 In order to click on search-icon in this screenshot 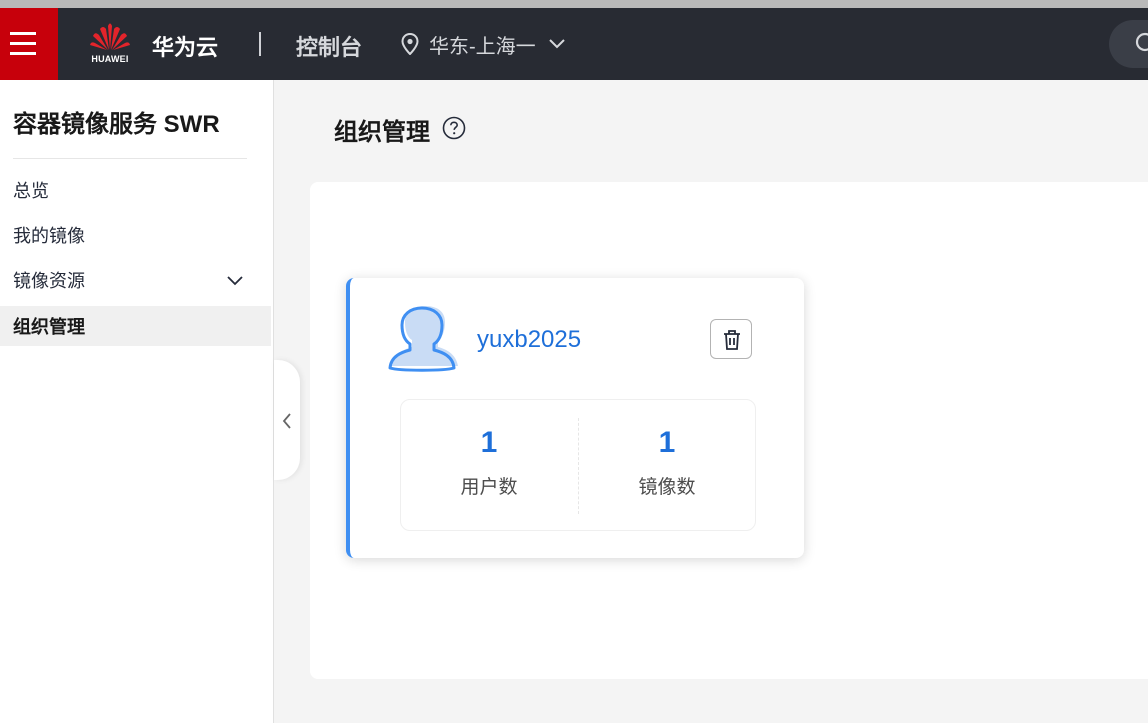, I will do `click(1141, 42)`.